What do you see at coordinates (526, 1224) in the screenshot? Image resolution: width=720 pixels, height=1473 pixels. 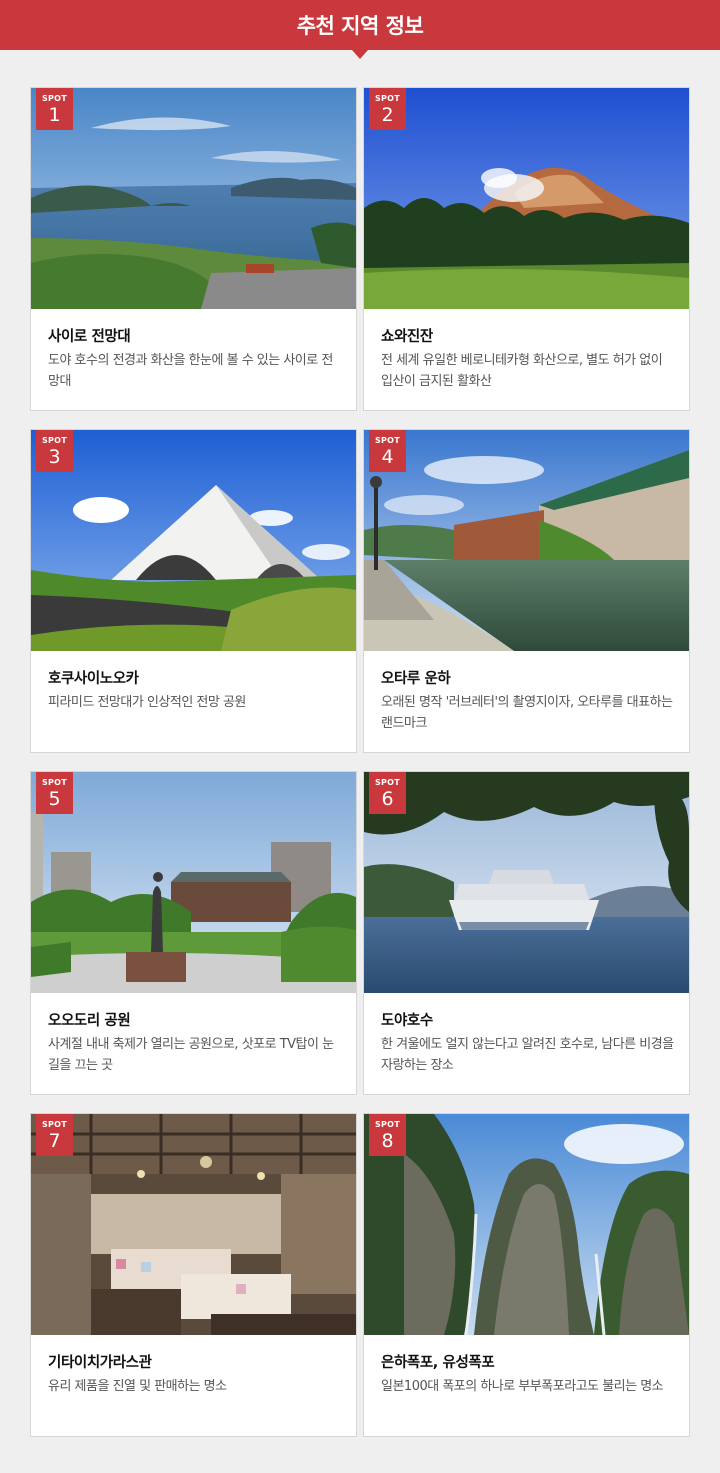 I see `spot-photo-waterfalls` at bounding box center [526, 1224].